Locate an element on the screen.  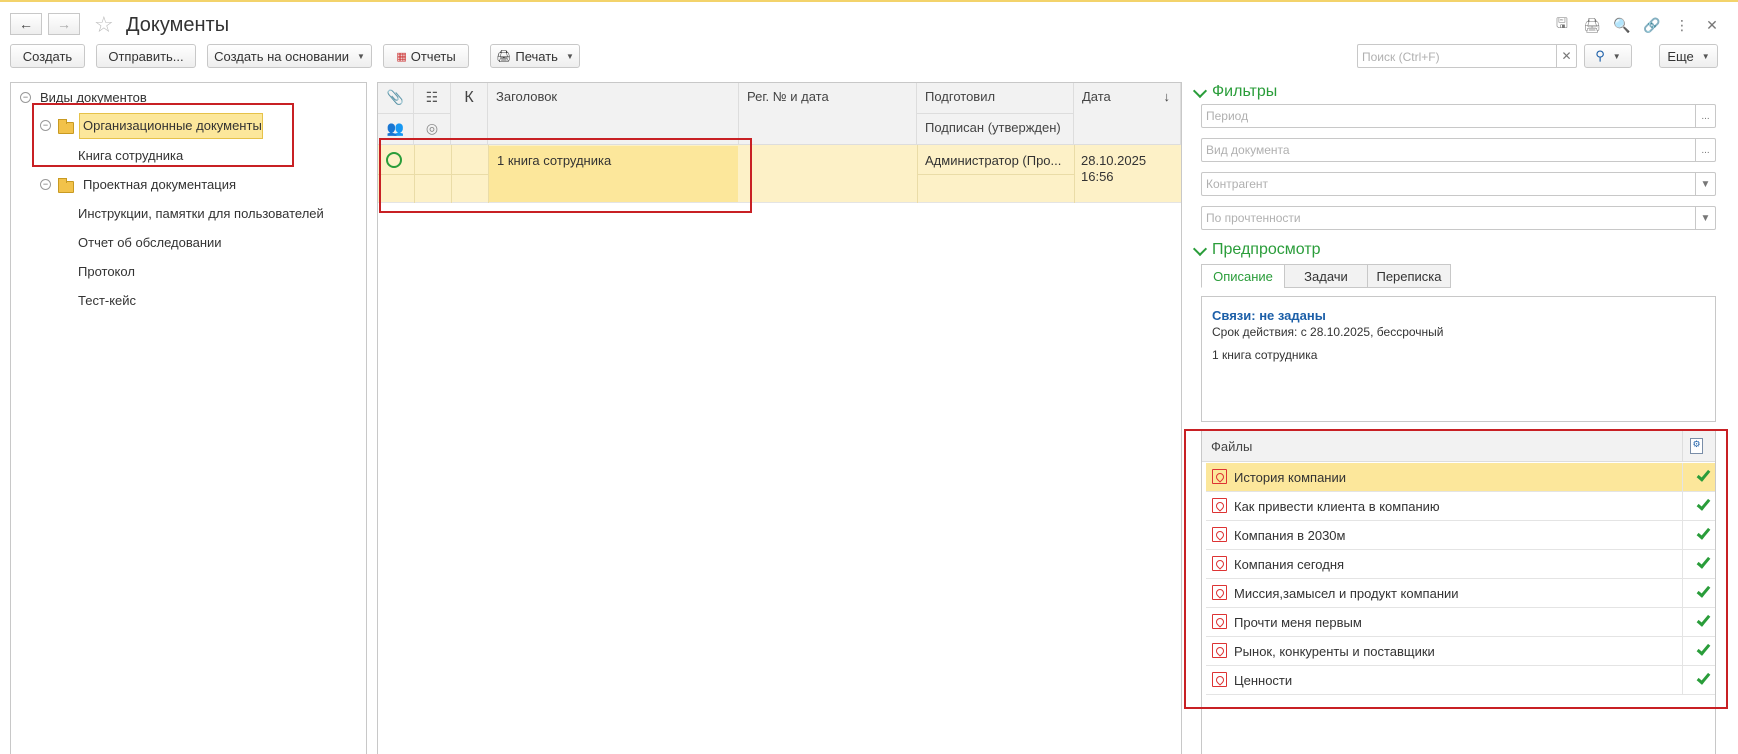
signed-col-header: Подписан (утвержден) is located at coordinates (995, 129).